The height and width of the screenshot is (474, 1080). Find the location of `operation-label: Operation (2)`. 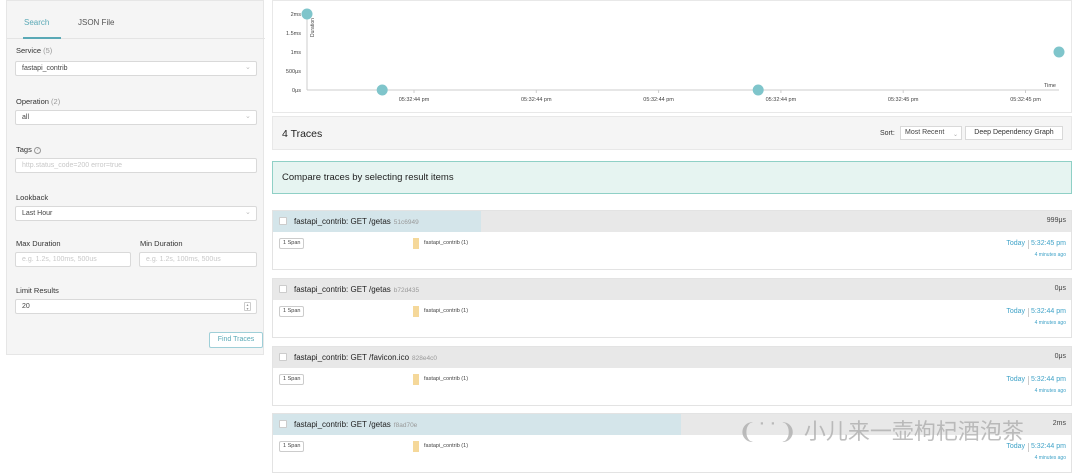

operation-label: Operation (2) is located at coordinates (38, 101).